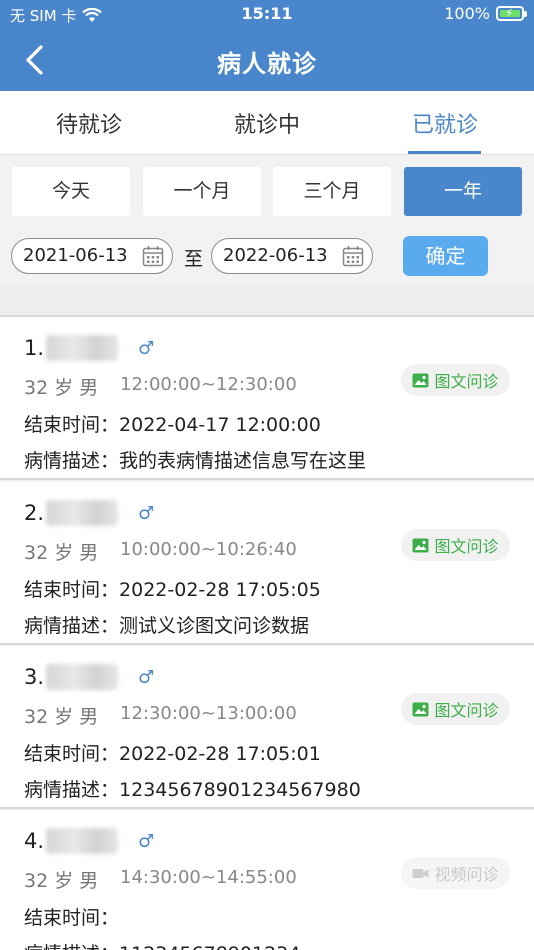  Describe the element at coordinates (220, 590) in the screenshot. I see `end-time-value: 2022-02-28 17:05:05` at that location.